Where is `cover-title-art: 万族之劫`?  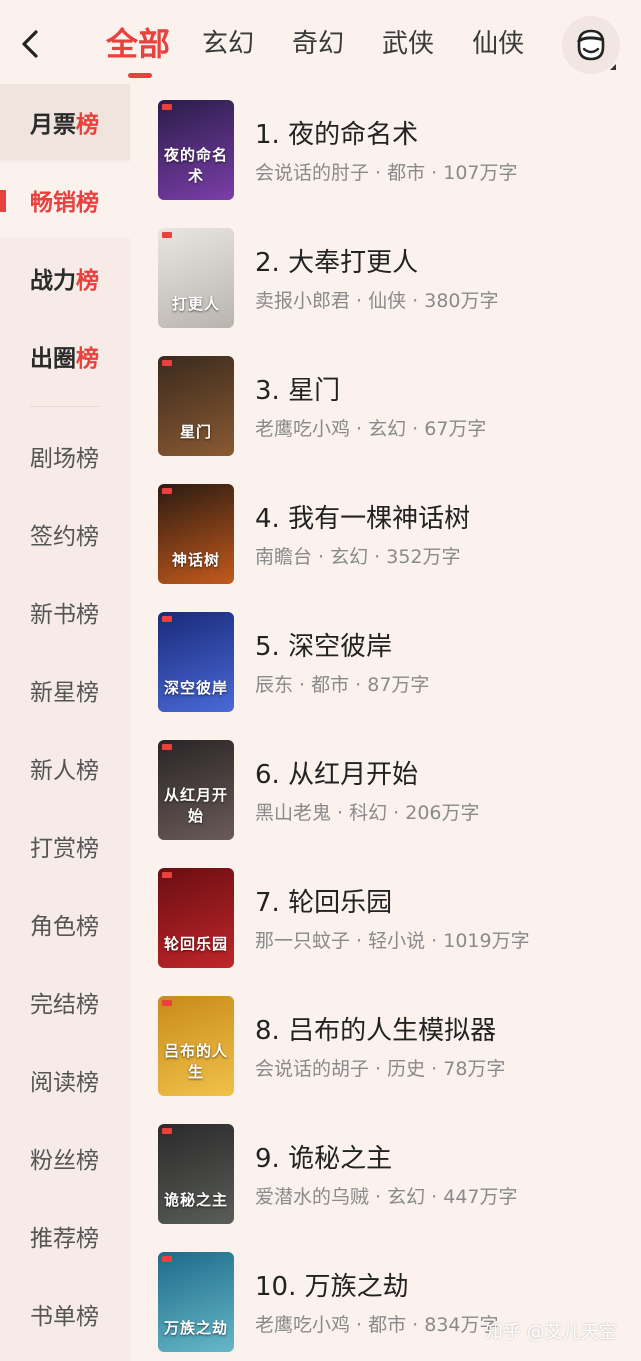 cover-title-art: 万族之劫 is located at coordinates (195, 1328).